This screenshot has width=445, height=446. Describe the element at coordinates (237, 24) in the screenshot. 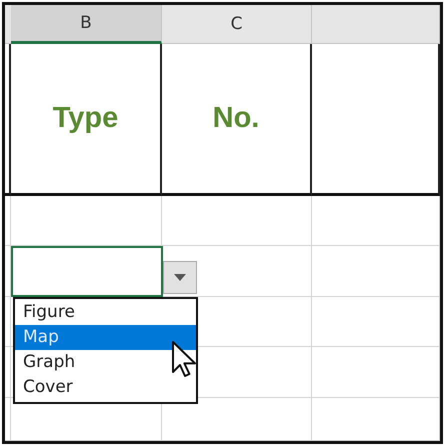

I see `column-header: C` at that location.